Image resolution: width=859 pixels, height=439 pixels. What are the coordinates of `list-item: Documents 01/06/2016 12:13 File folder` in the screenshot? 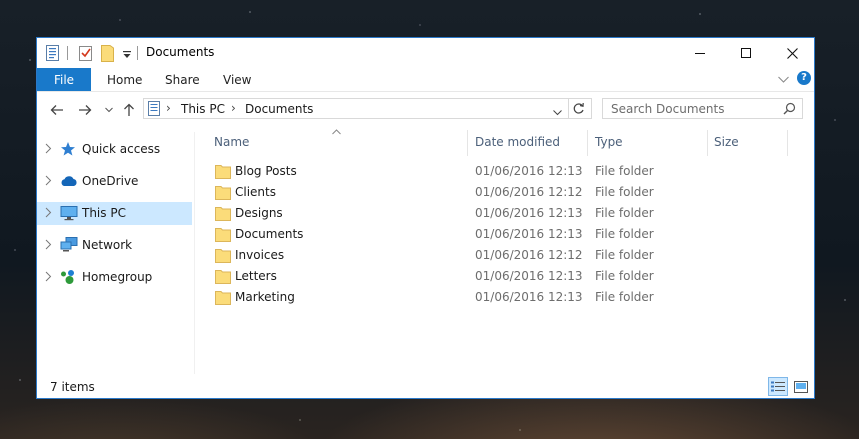 It's located at (501, 234).